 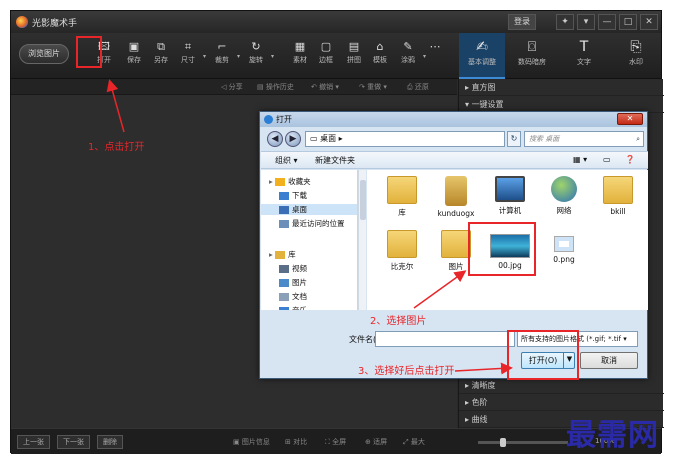 I want to click on step3-annotation: 3、选择好后点击打开, so click(x=406, y=371).